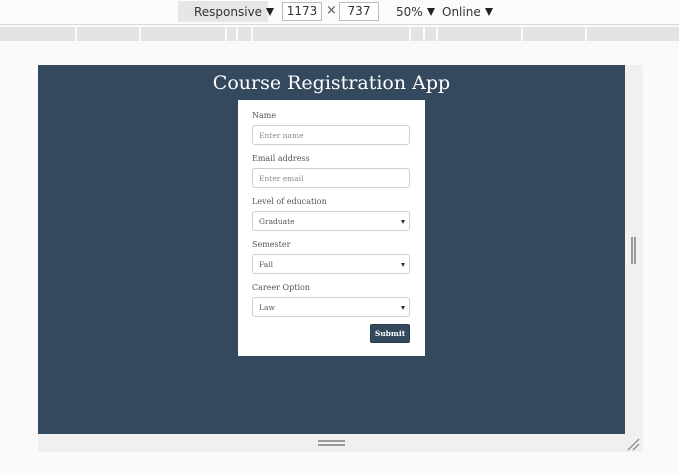  I want to click on career-select: Law, so click(331, 307).